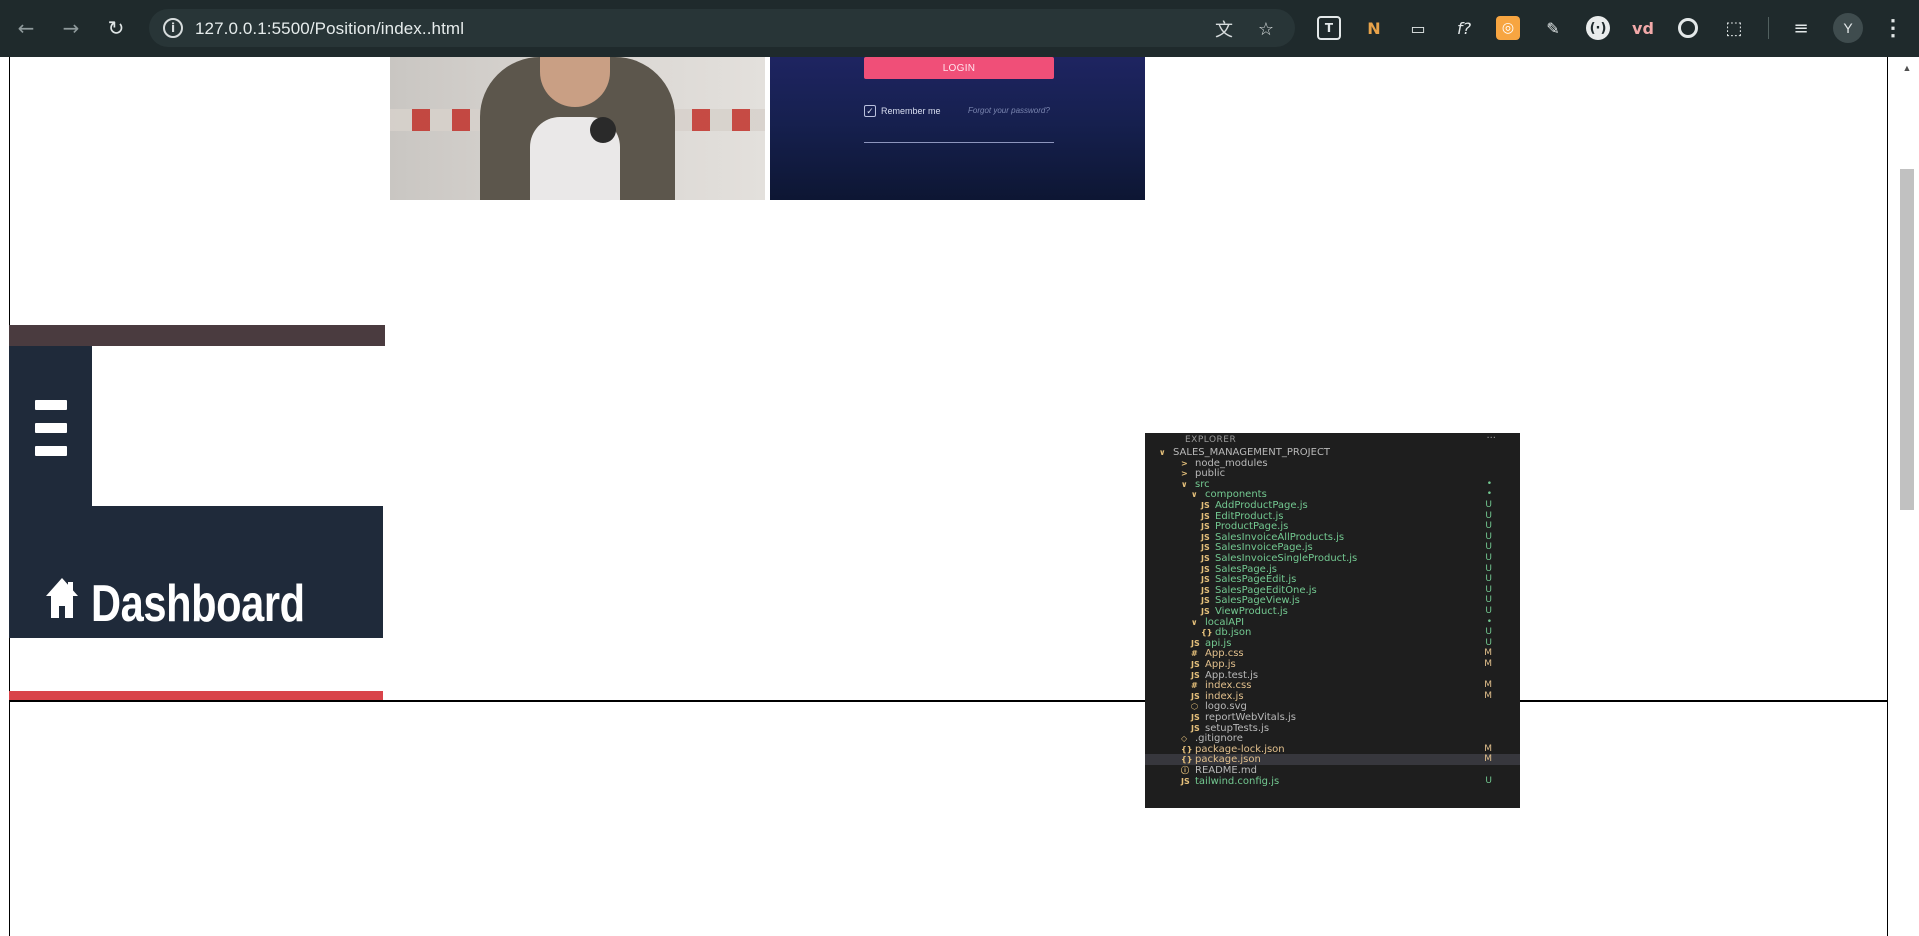 Image resolution: width=1919 pixels, height=936 pixels. Describe the element at coordinates (948, 701) in the screenshot. I see `horizontal-rule` at that location.